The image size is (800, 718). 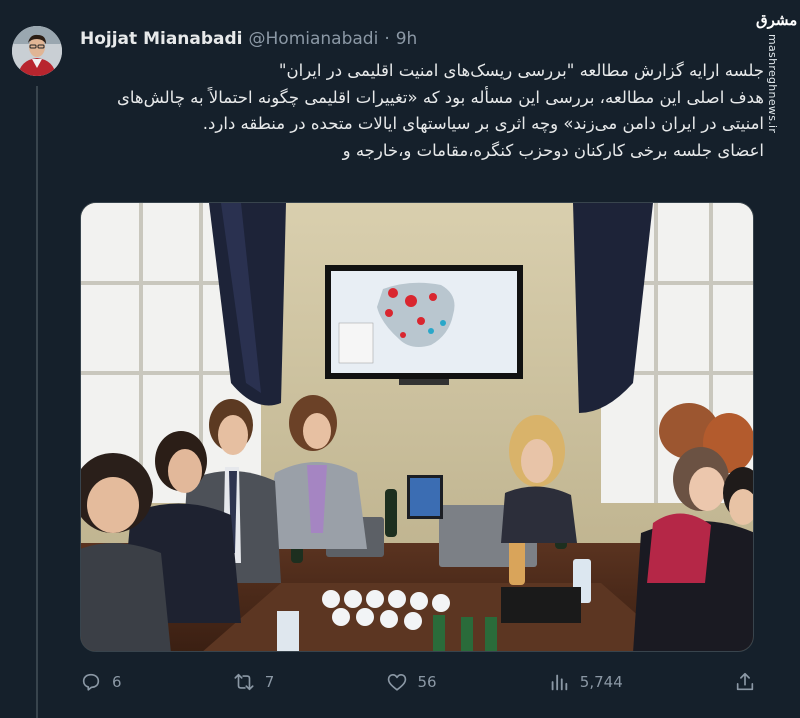 What do you see at coordinates (314, 39) in the screenshot?
I see `author-handle: @Homianabadi` at bounding box center [314, 39].